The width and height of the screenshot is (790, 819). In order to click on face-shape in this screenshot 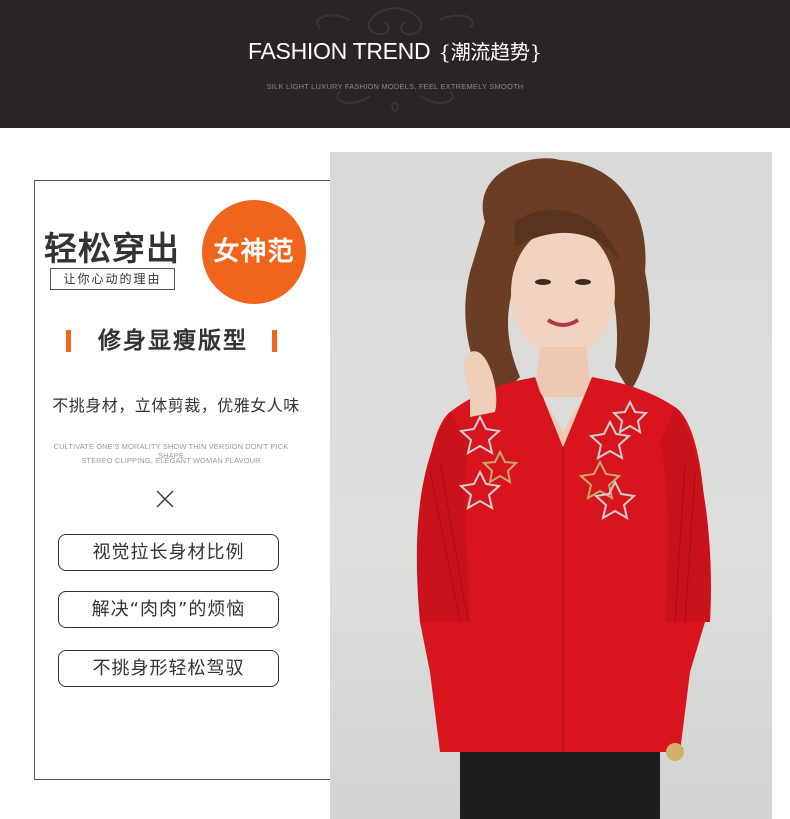, I will do `click(563, 292)`.